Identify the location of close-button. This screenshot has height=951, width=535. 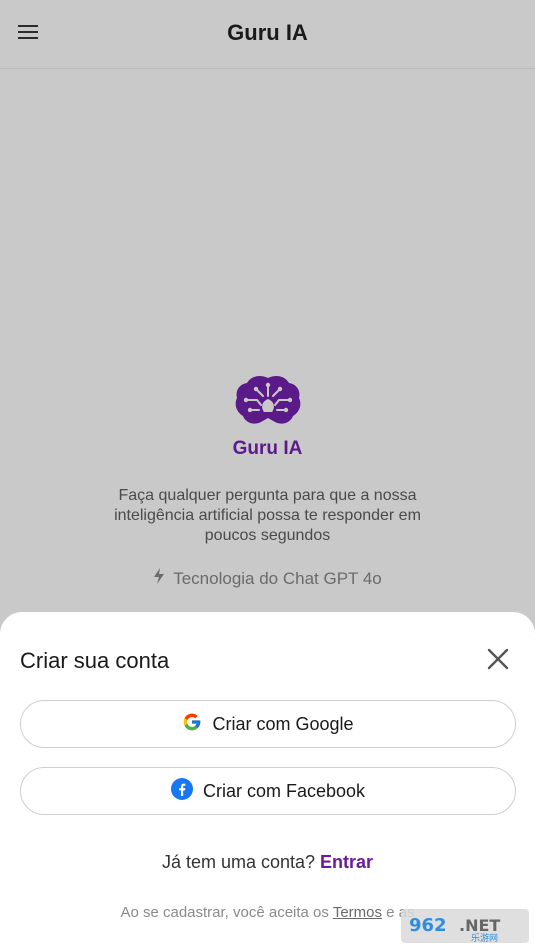
(498, 661).